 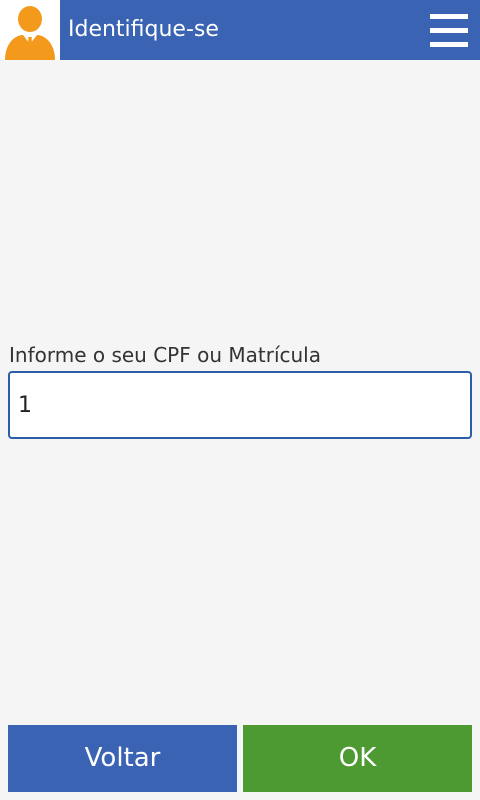 I want to click on hamburger-menu-icon, so click(x=449, y=30).